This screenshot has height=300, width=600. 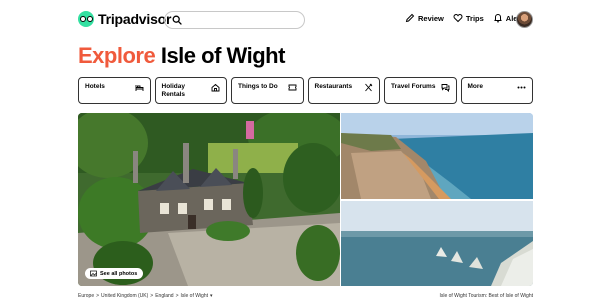 I want to click on category-label: Hotels, so click(x=95, y=86).